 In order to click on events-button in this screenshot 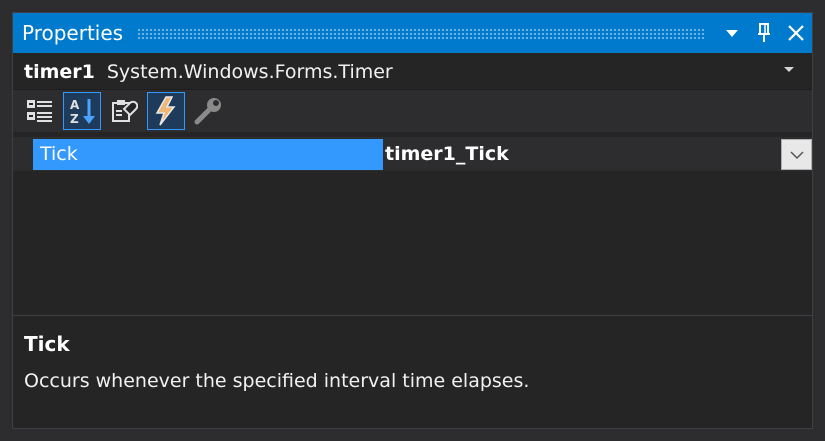, I will do `click(166, 111)`.